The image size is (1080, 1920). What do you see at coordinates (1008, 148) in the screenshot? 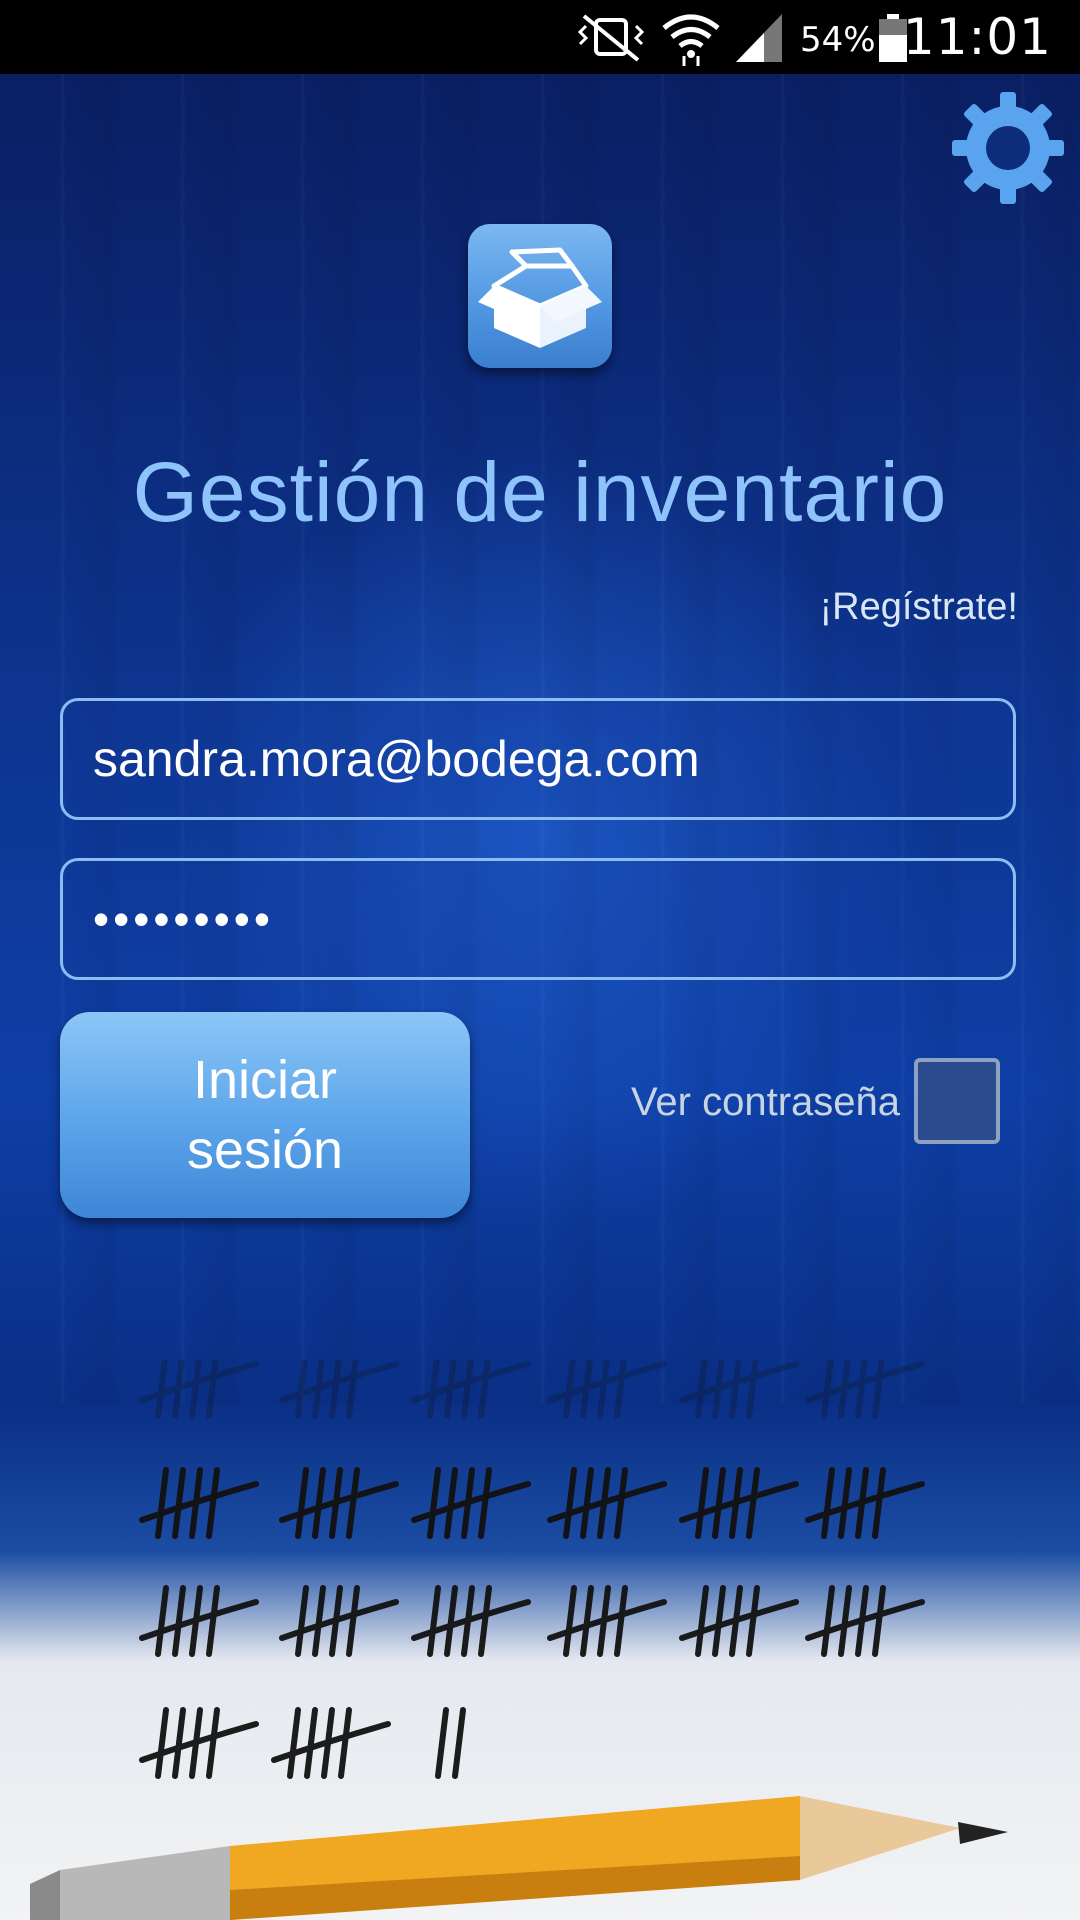
I see `settings-button` at bounding box center [1008, 148].